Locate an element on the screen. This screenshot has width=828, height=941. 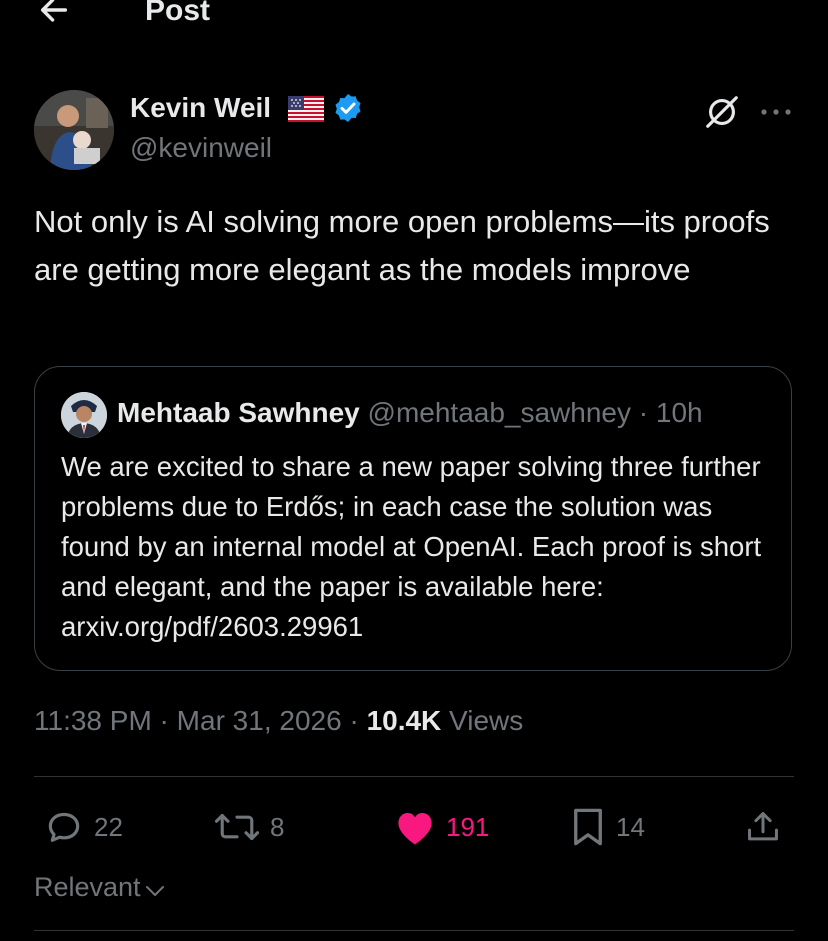
share-icon is located at coordinates (763, 826).